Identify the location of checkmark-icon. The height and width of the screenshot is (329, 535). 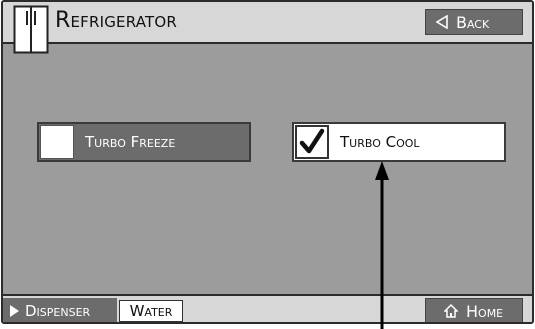
(312, 141).